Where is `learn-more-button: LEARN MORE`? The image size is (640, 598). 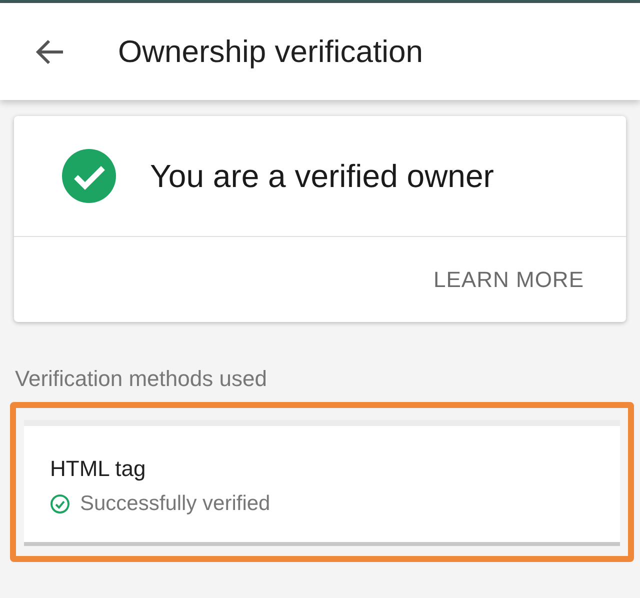 learn-more-button: LEARN MORE is located at coordinates (509, 279).